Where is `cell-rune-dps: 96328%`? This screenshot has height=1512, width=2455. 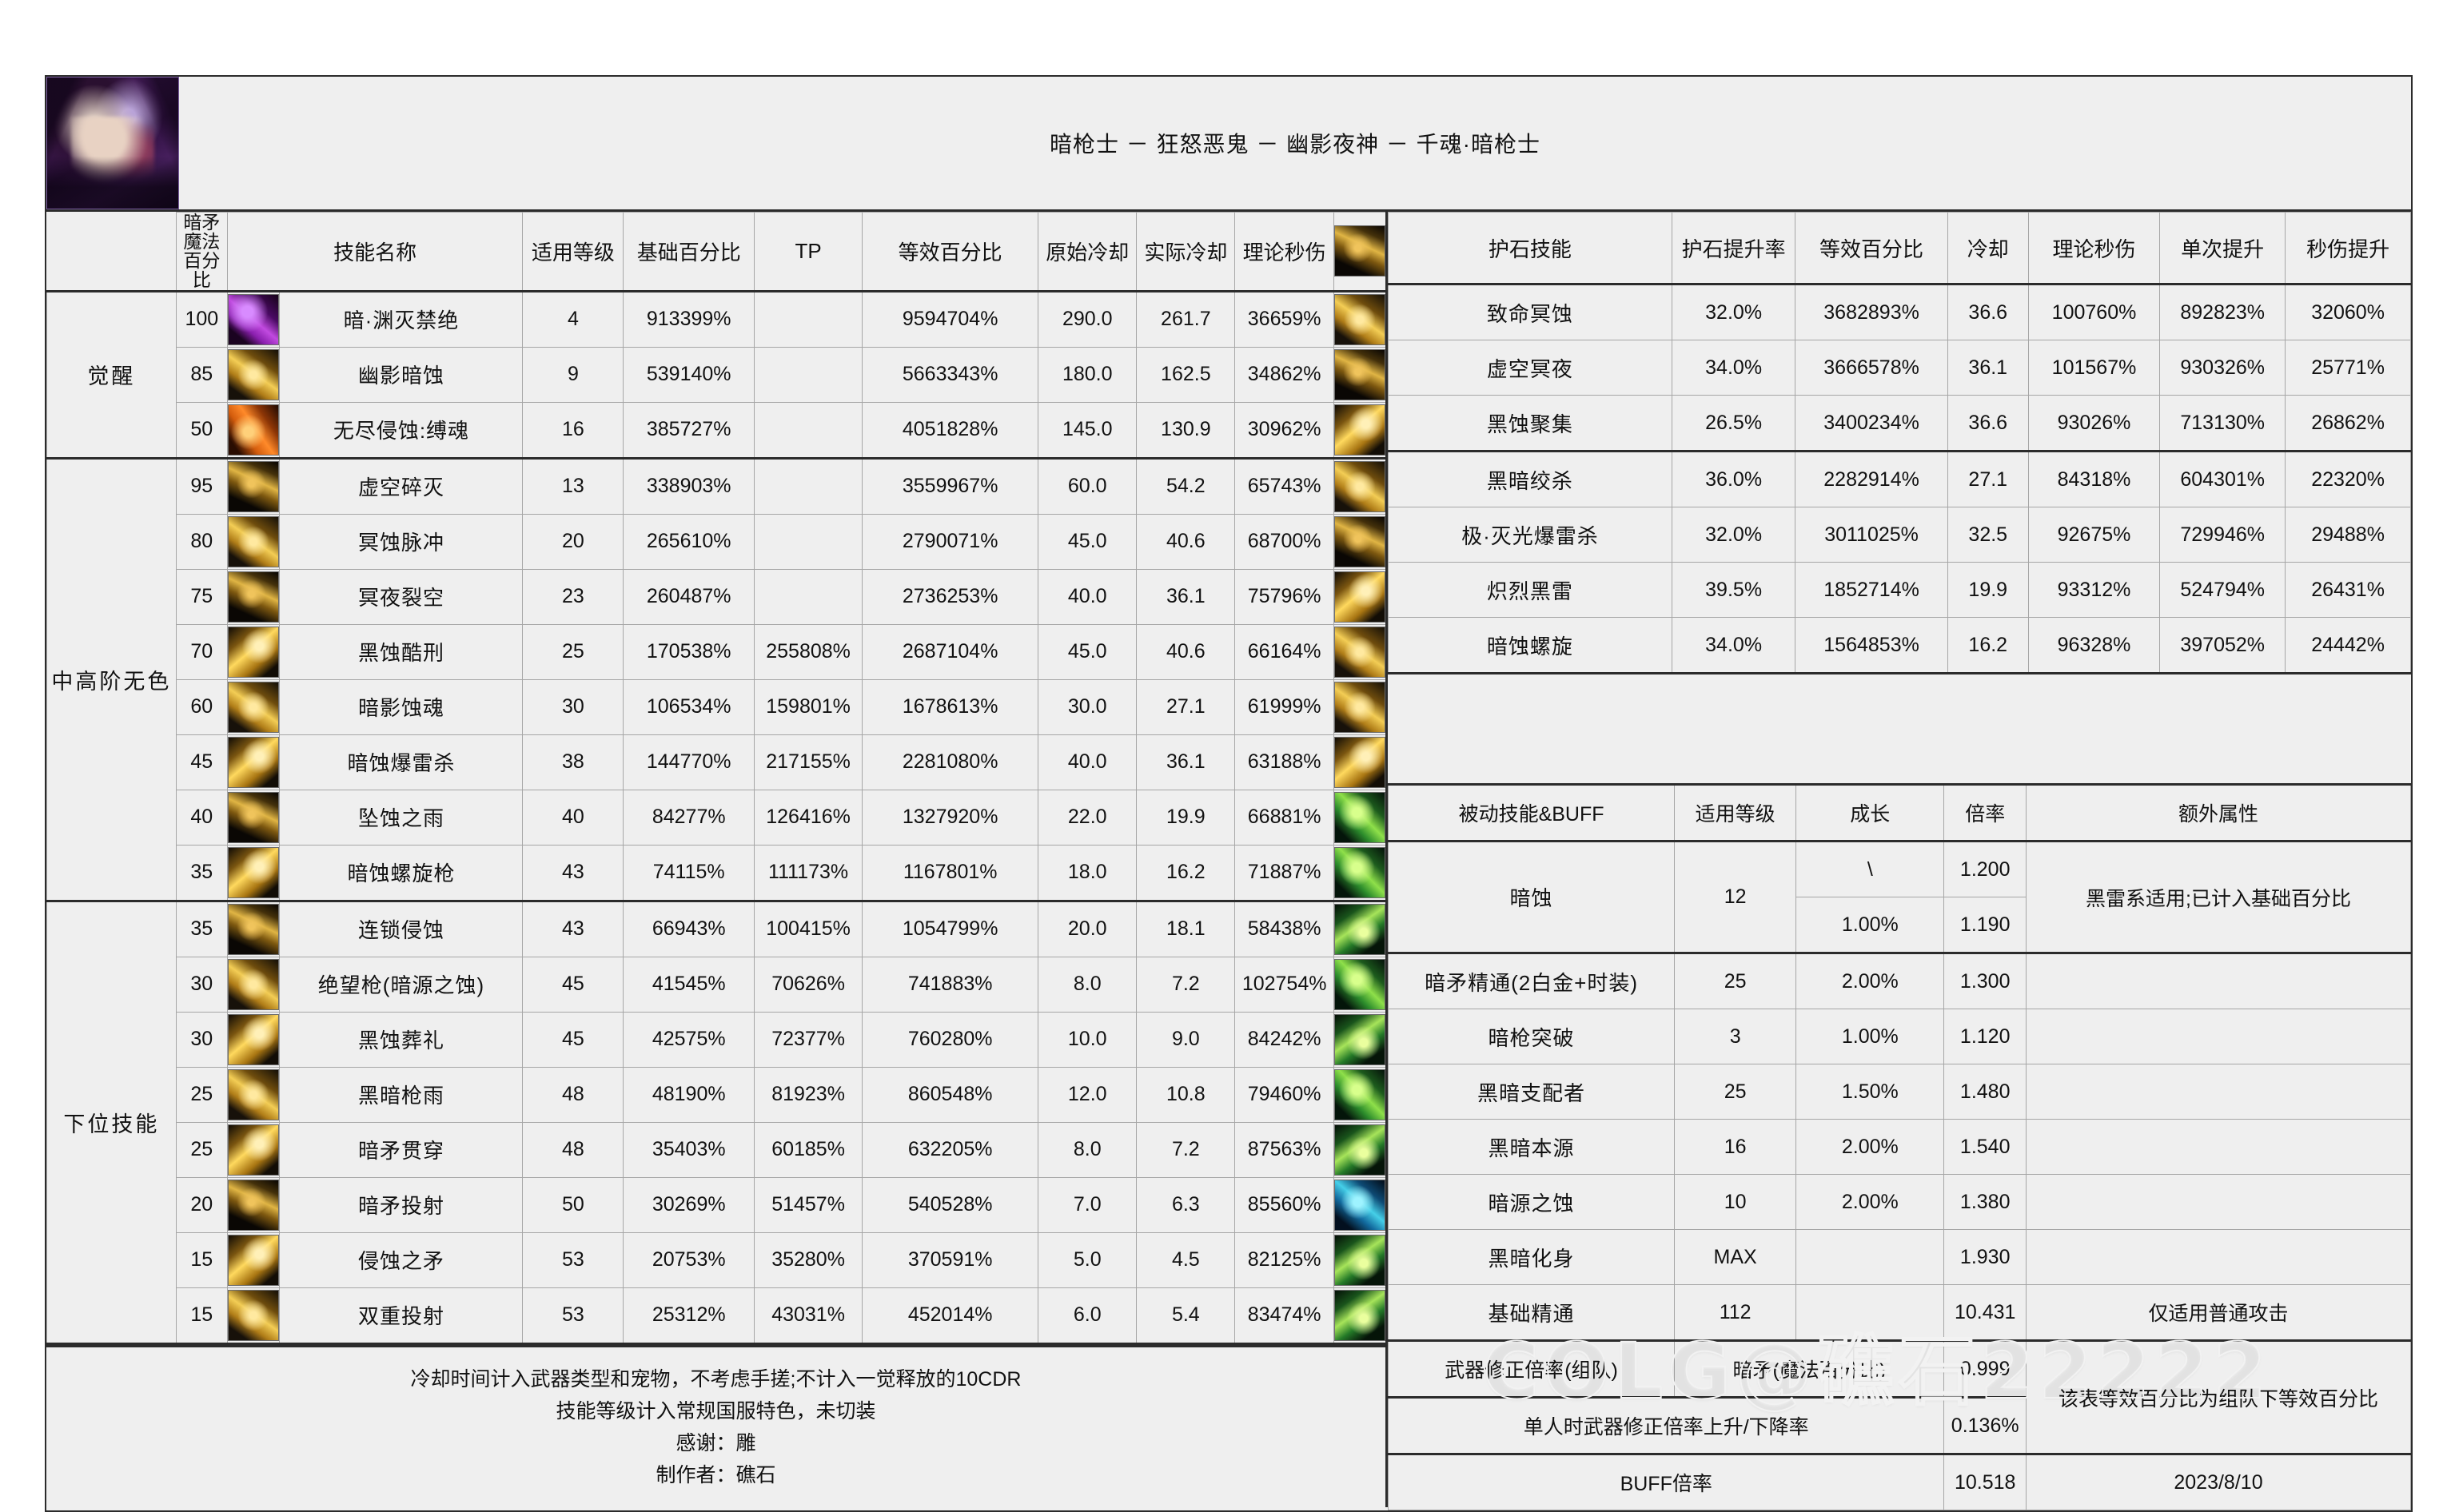 cell-rune-dps: 96328% is located at coordinates (2094, 645).